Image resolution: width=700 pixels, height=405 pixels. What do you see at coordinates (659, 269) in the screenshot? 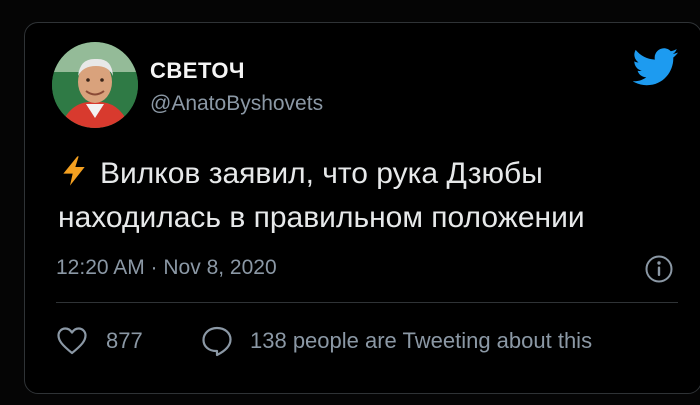
I see `info-icon` at bounding box center [659, 269].